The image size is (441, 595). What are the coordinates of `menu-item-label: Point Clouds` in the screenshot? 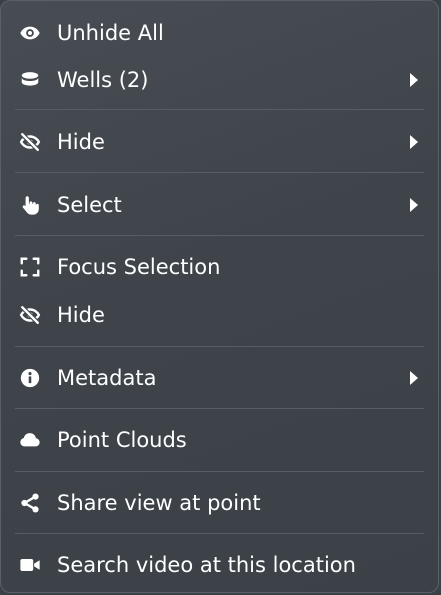 It's located at (122, 440).